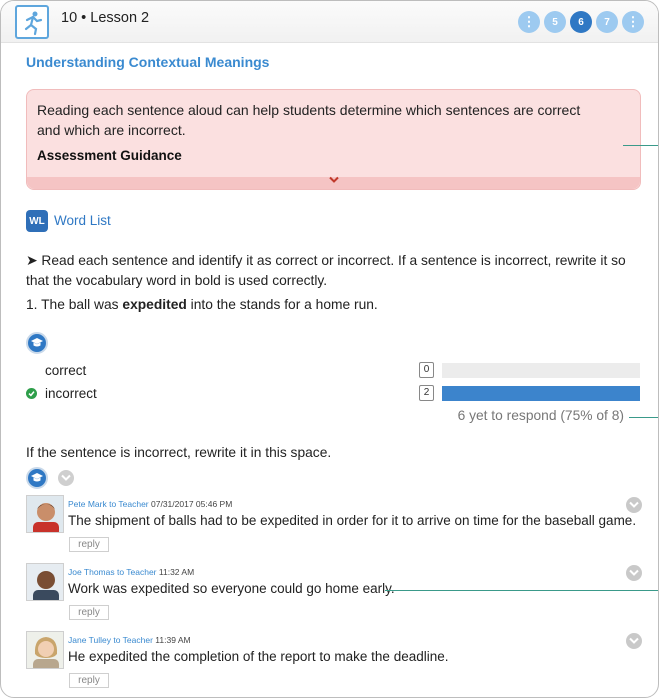 Image resolution: width=659 pixels, height=698 pixels. I want to click on lesson-header: 10 • Lesson 2 ⋮ 5 6 7 ⋮, so click(329, 22).